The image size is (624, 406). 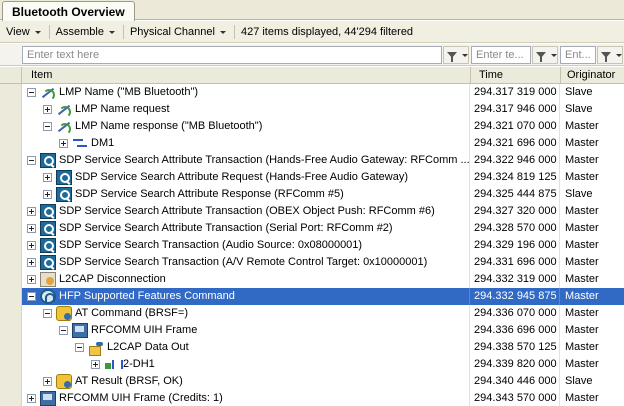 I want to click on time-cell: 294.332 945 875, so click(x=515, y=296).